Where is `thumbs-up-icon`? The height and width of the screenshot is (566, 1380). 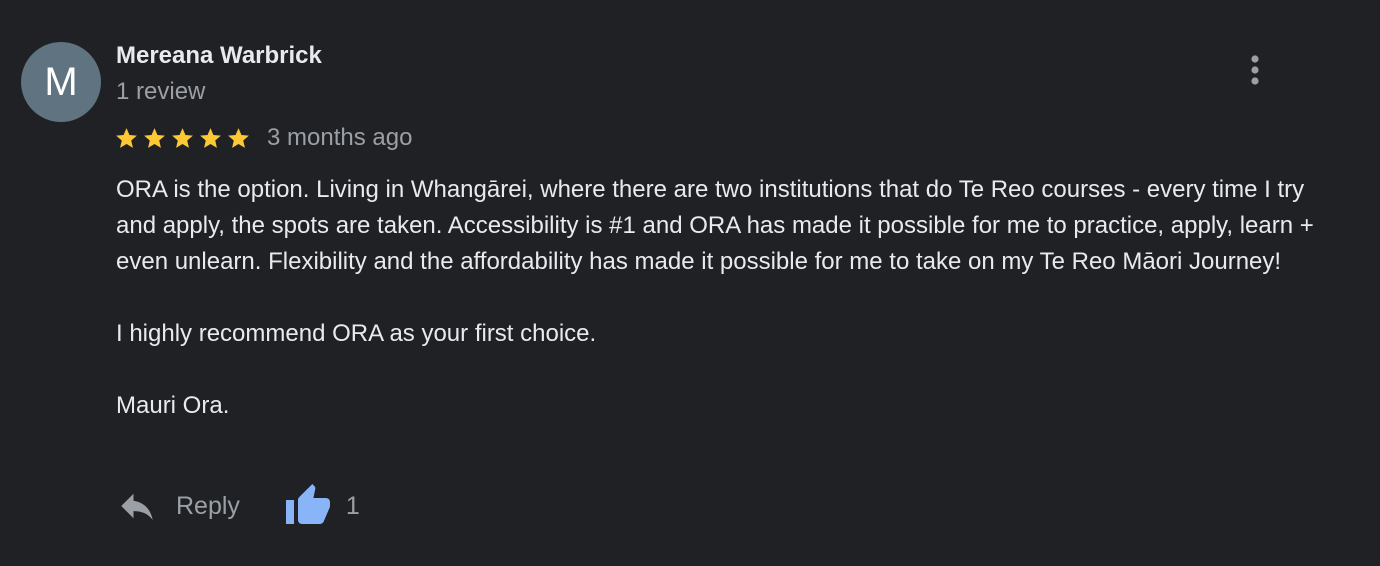 thumbs-up-icon is located at coordinates (307, 504).